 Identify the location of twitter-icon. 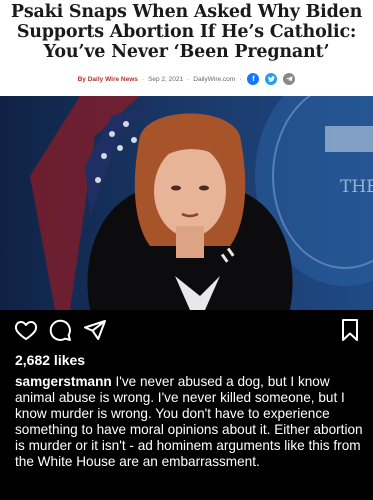
(271, 79).